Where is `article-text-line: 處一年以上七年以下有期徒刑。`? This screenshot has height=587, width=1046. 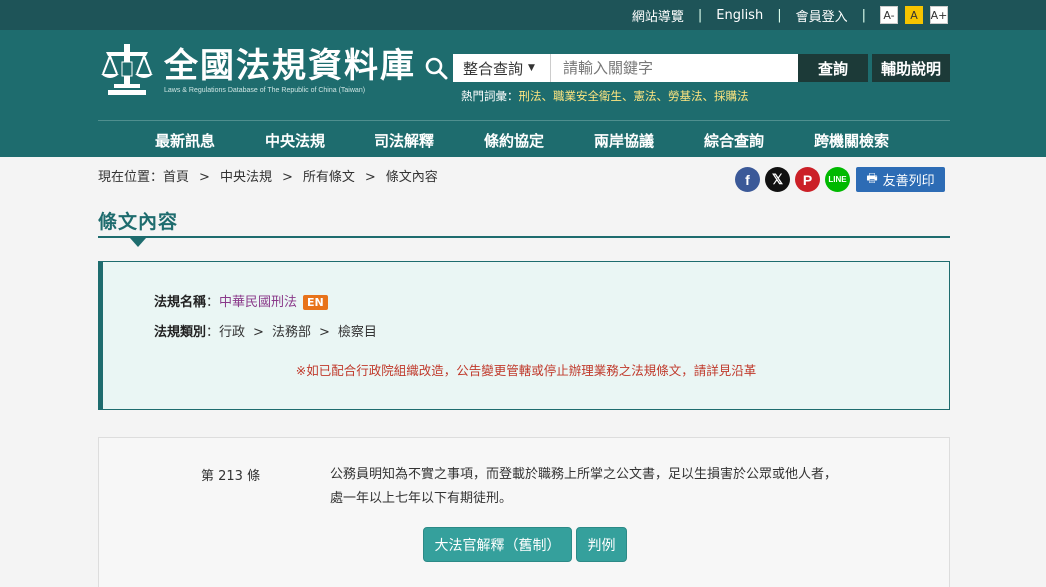
article-text-line: 處一年以上七年以下有期徒刑。 is located at coordinates (421, 498).